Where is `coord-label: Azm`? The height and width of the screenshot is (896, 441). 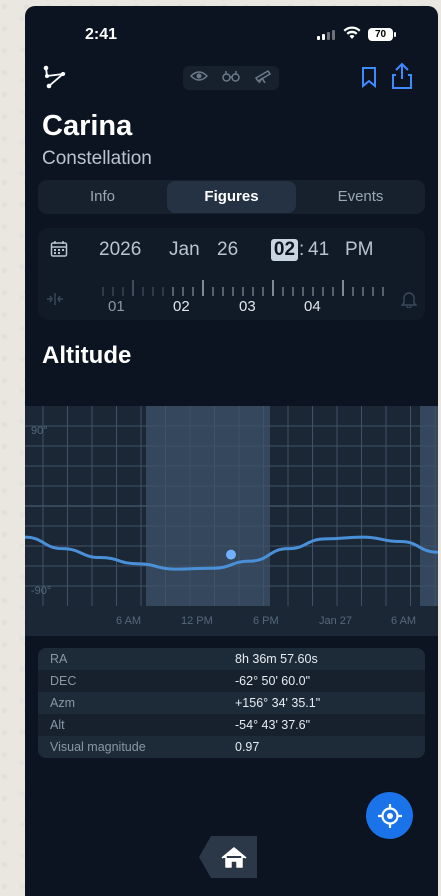
coord-label: Azm is located at coordinates (62, 703).